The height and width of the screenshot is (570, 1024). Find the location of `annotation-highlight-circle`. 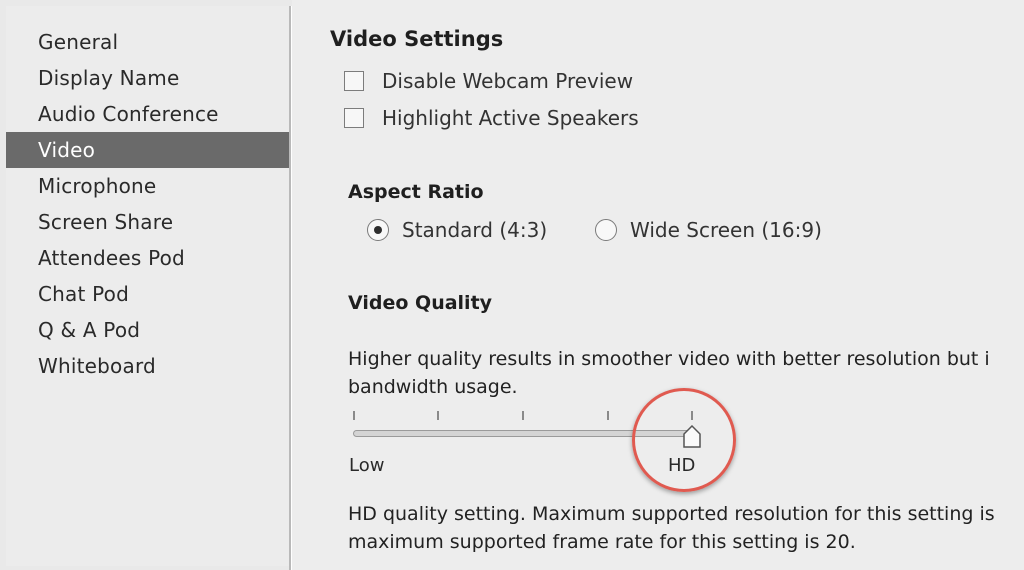

annotation-highlight-circle is located at coordinates (684, 440).